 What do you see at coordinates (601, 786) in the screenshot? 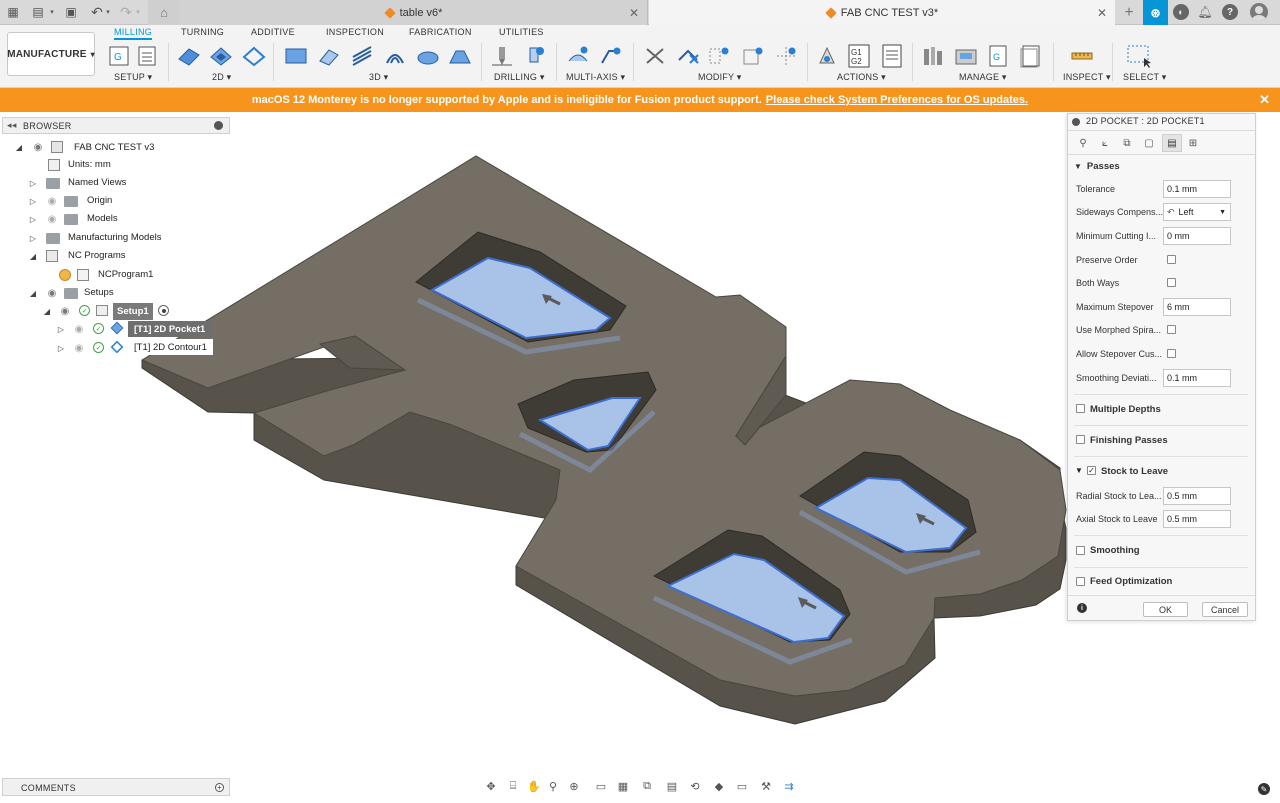
I see `display-settings-icon: ▭` at bounding box center [601, 786].